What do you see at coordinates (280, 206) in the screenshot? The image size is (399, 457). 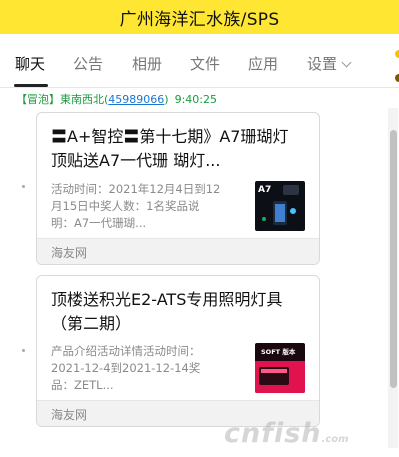 I see `card-thumbnail: A7` at bounding box center [280, 206].